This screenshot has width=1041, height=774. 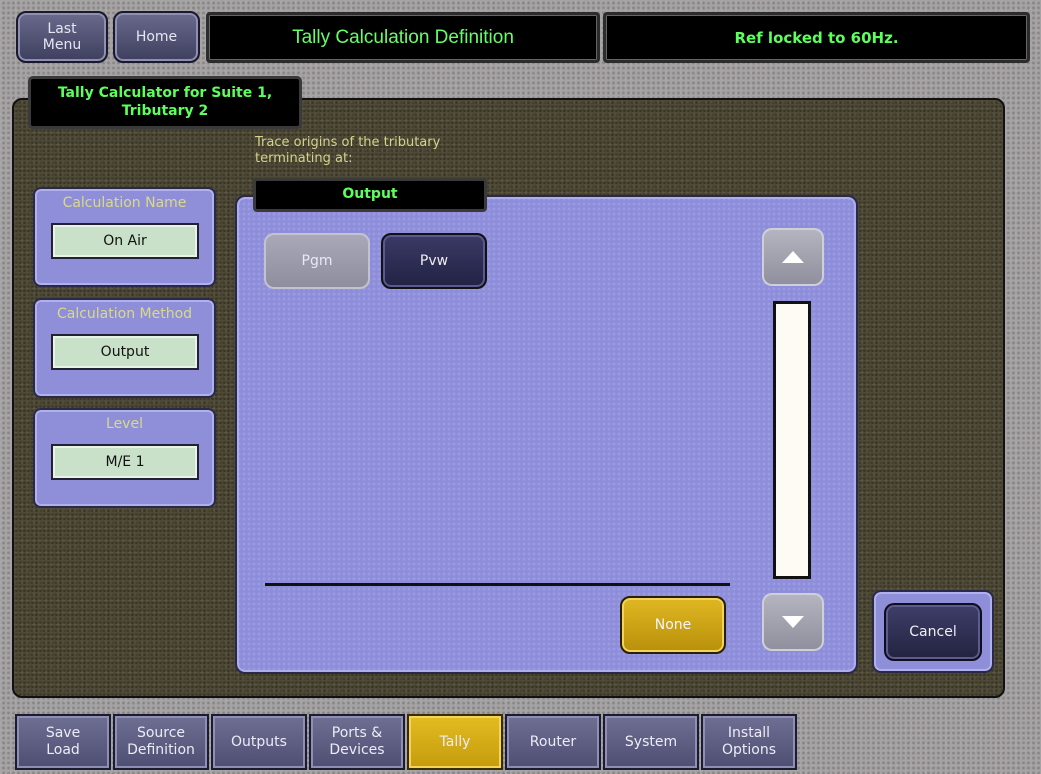 I want to click on tab-source-definition: Source Definition, so click(x=161, y=742).